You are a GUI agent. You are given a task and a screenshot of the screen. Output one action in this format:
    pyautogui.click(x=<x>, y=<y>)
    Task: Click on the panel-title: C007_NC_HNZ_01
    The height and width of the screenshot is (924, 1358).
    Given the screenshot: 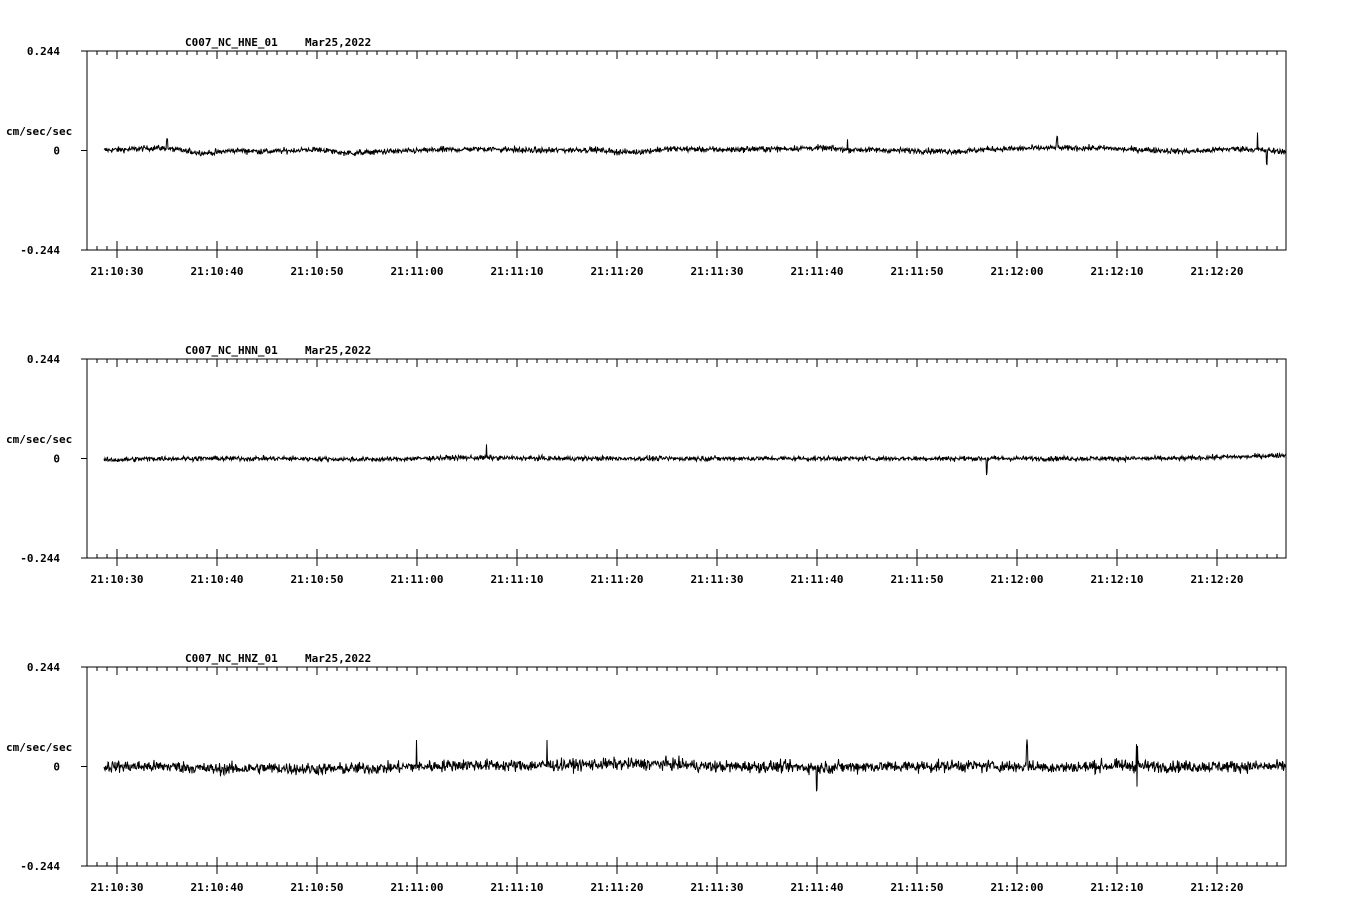 What is the action you would take?
    pyautogui.click(x=231, y=658)
    